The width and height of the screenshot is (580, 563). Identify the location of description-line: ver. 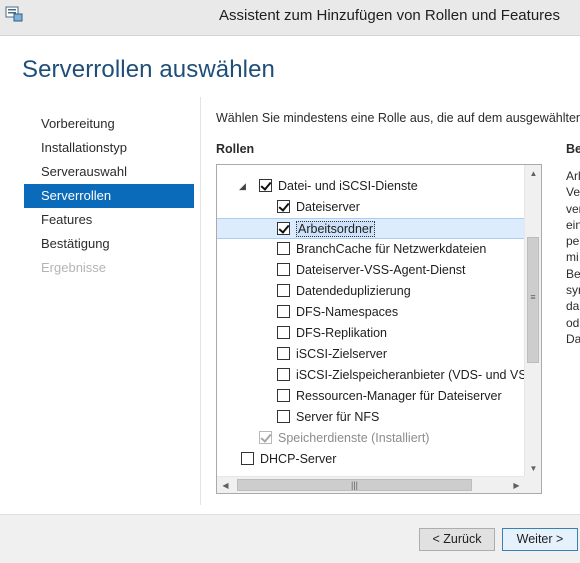
(573, 208).